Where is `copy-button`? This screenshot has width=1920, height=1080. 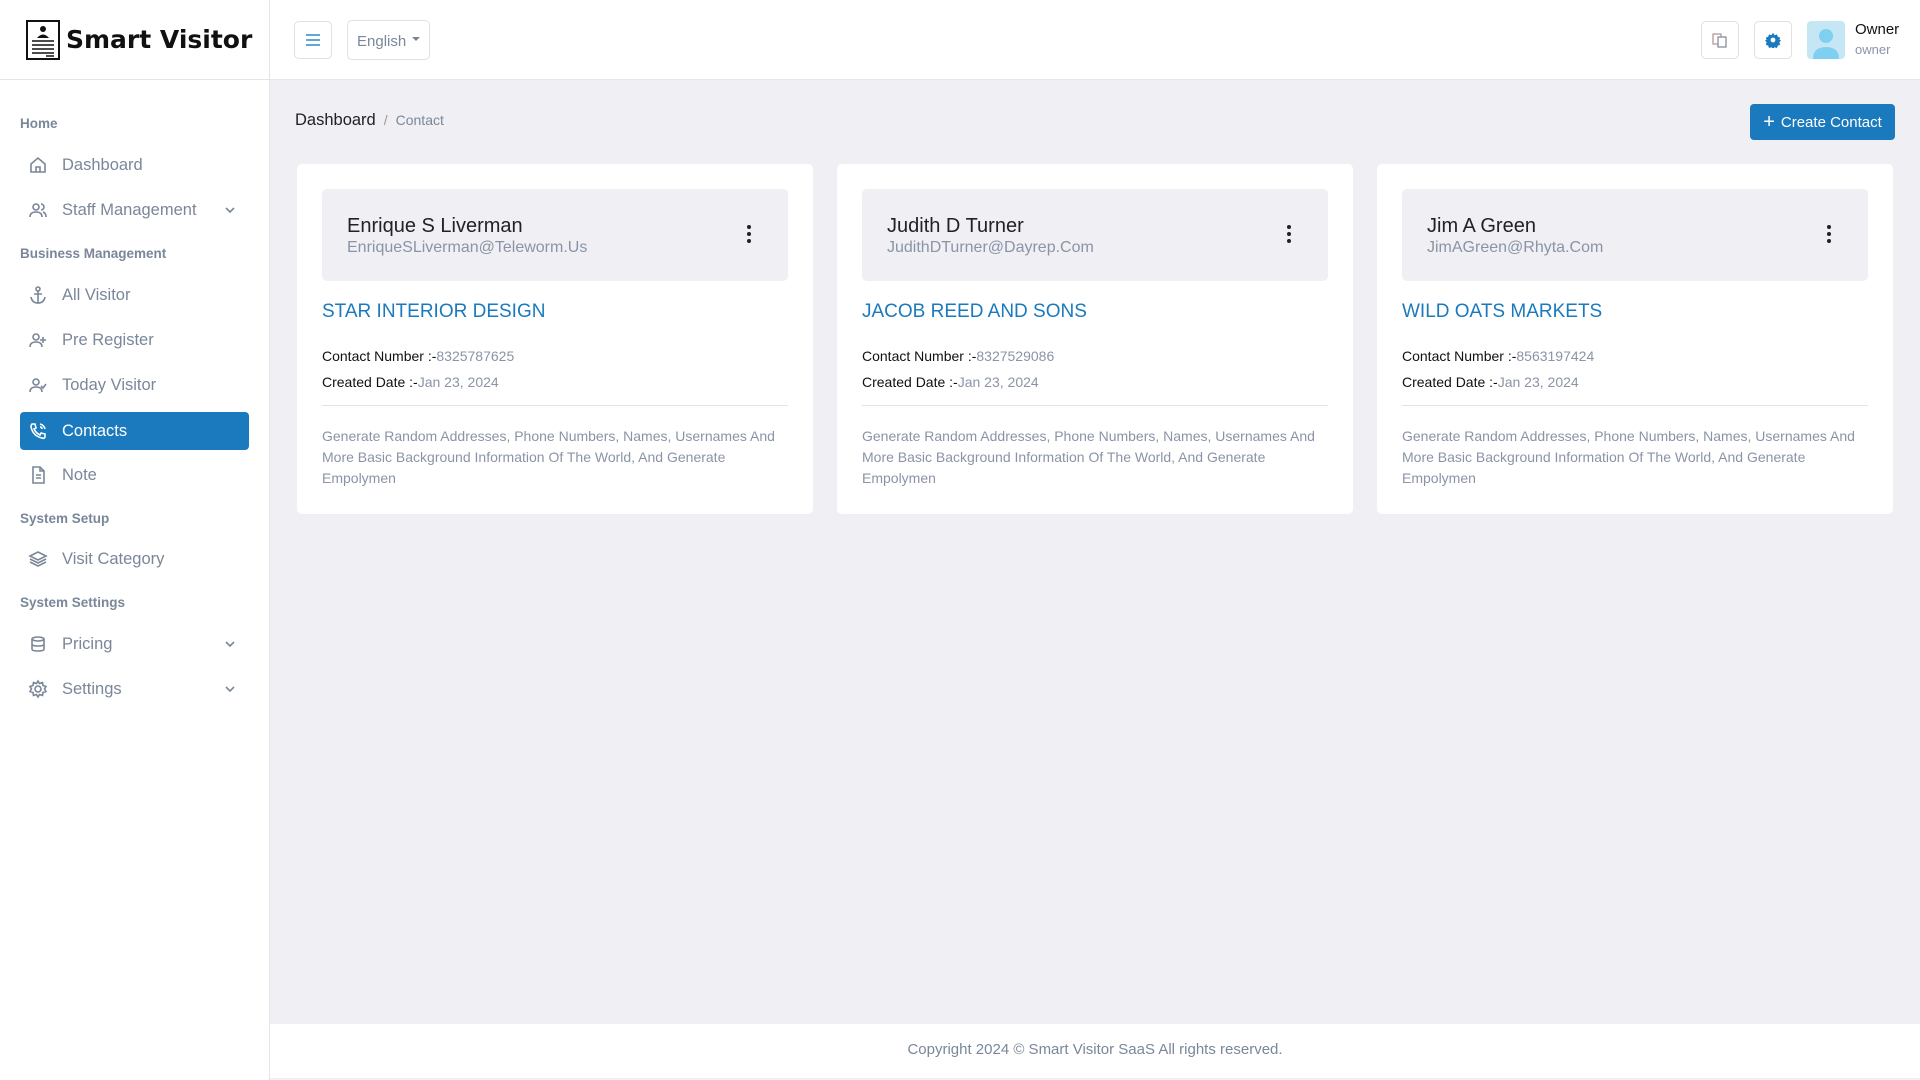
copy-button is located at coordinates (1720, 40).